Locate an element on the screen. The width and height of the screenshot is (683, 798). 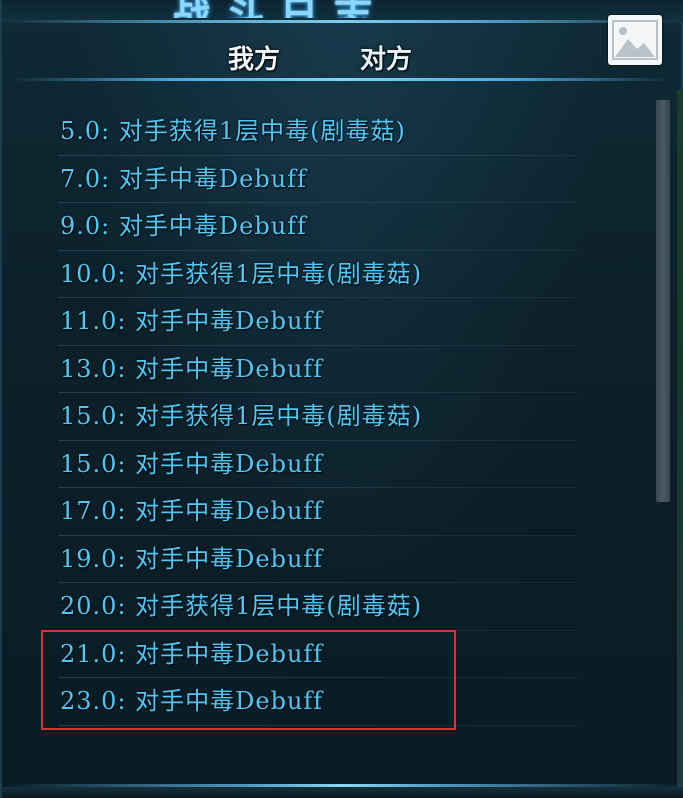
bottom-frame is located at coordinates (342, 792).